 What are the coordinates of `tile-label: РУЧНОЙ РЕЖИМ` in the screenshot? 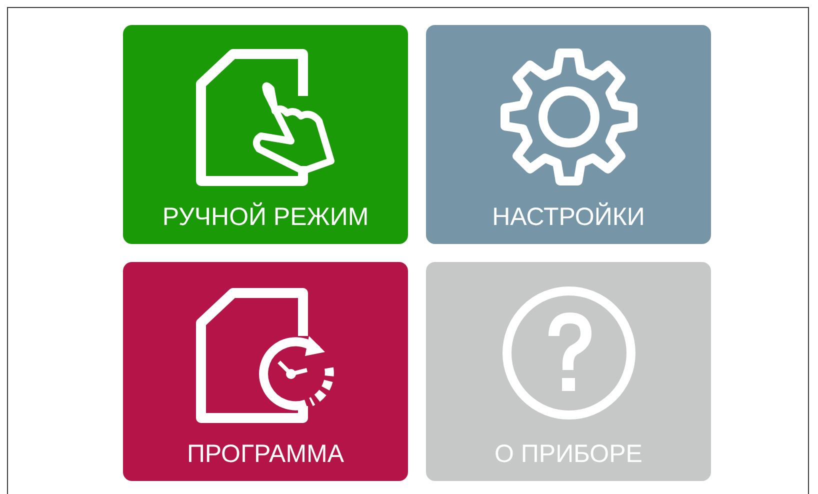 It's located at (265, 217).